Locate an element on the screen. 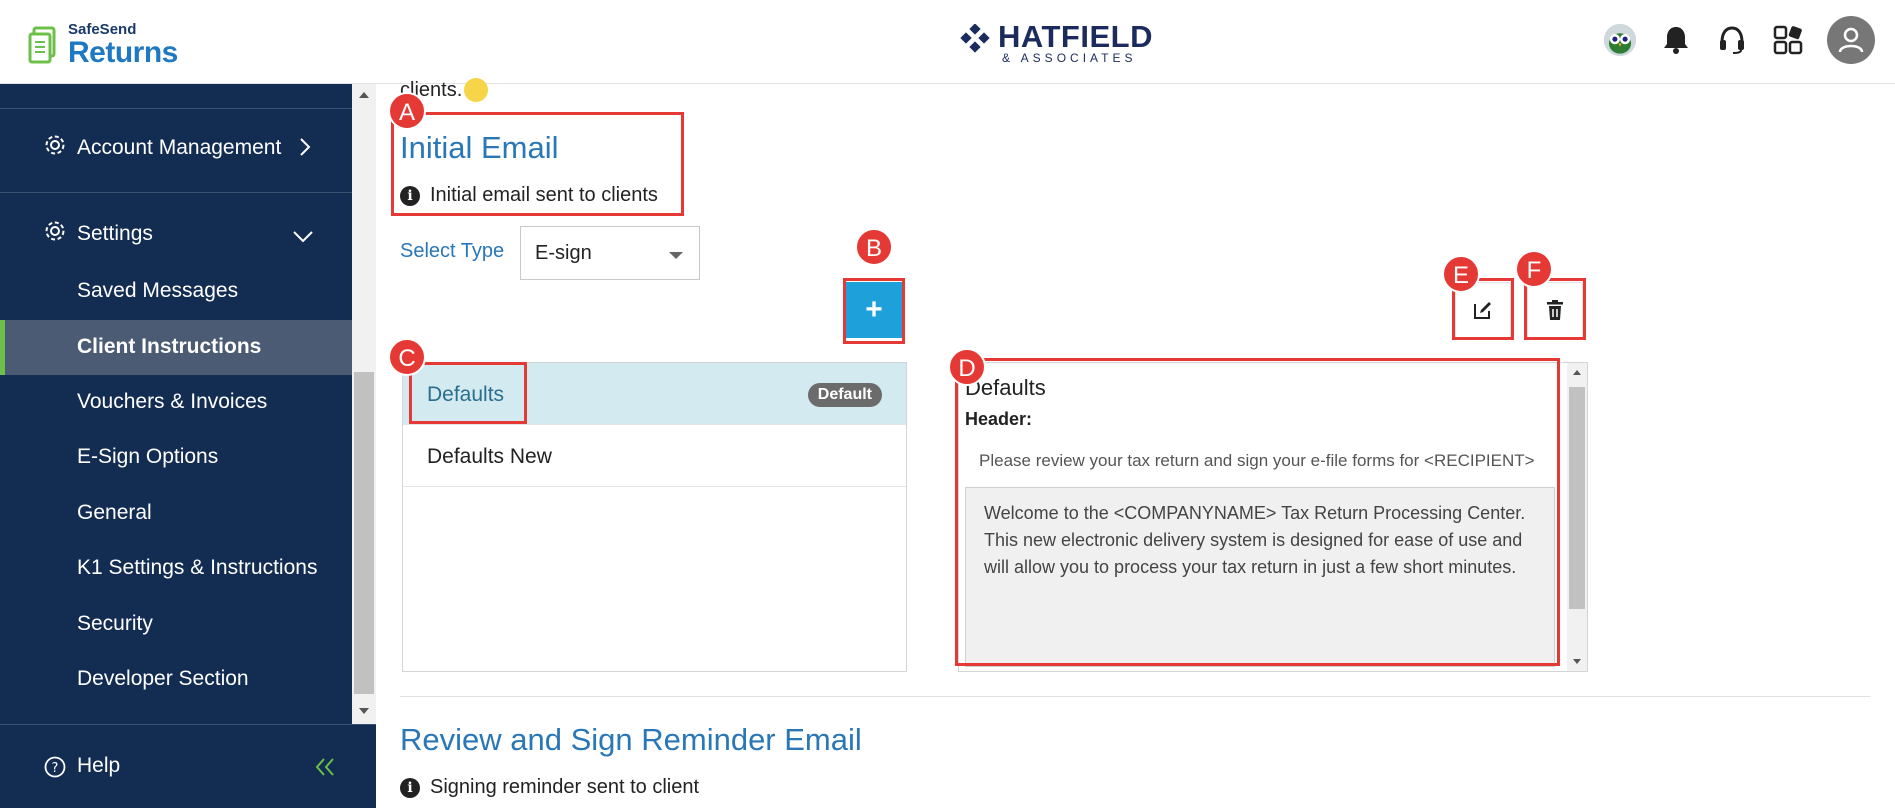 This screenshot has width=1895, height=808. annotation-label-e: E is located at coordinates (1461, 274).